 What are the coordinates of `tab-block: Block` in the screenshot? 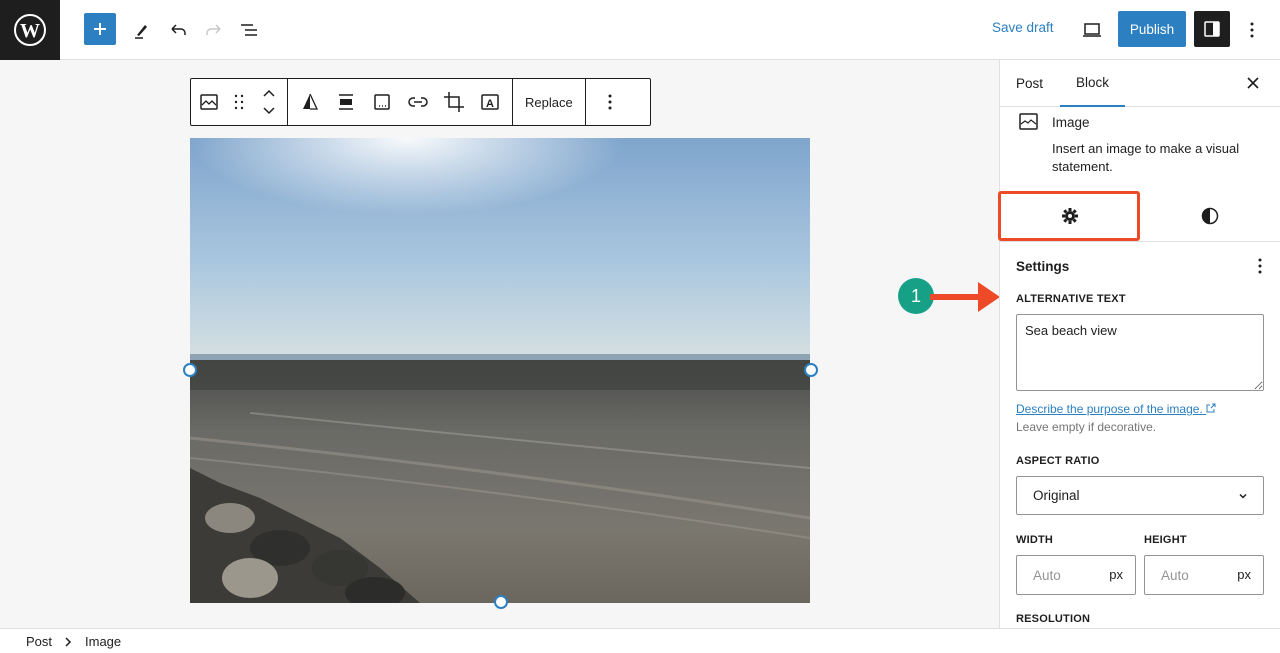 It's located at (1093, 83).